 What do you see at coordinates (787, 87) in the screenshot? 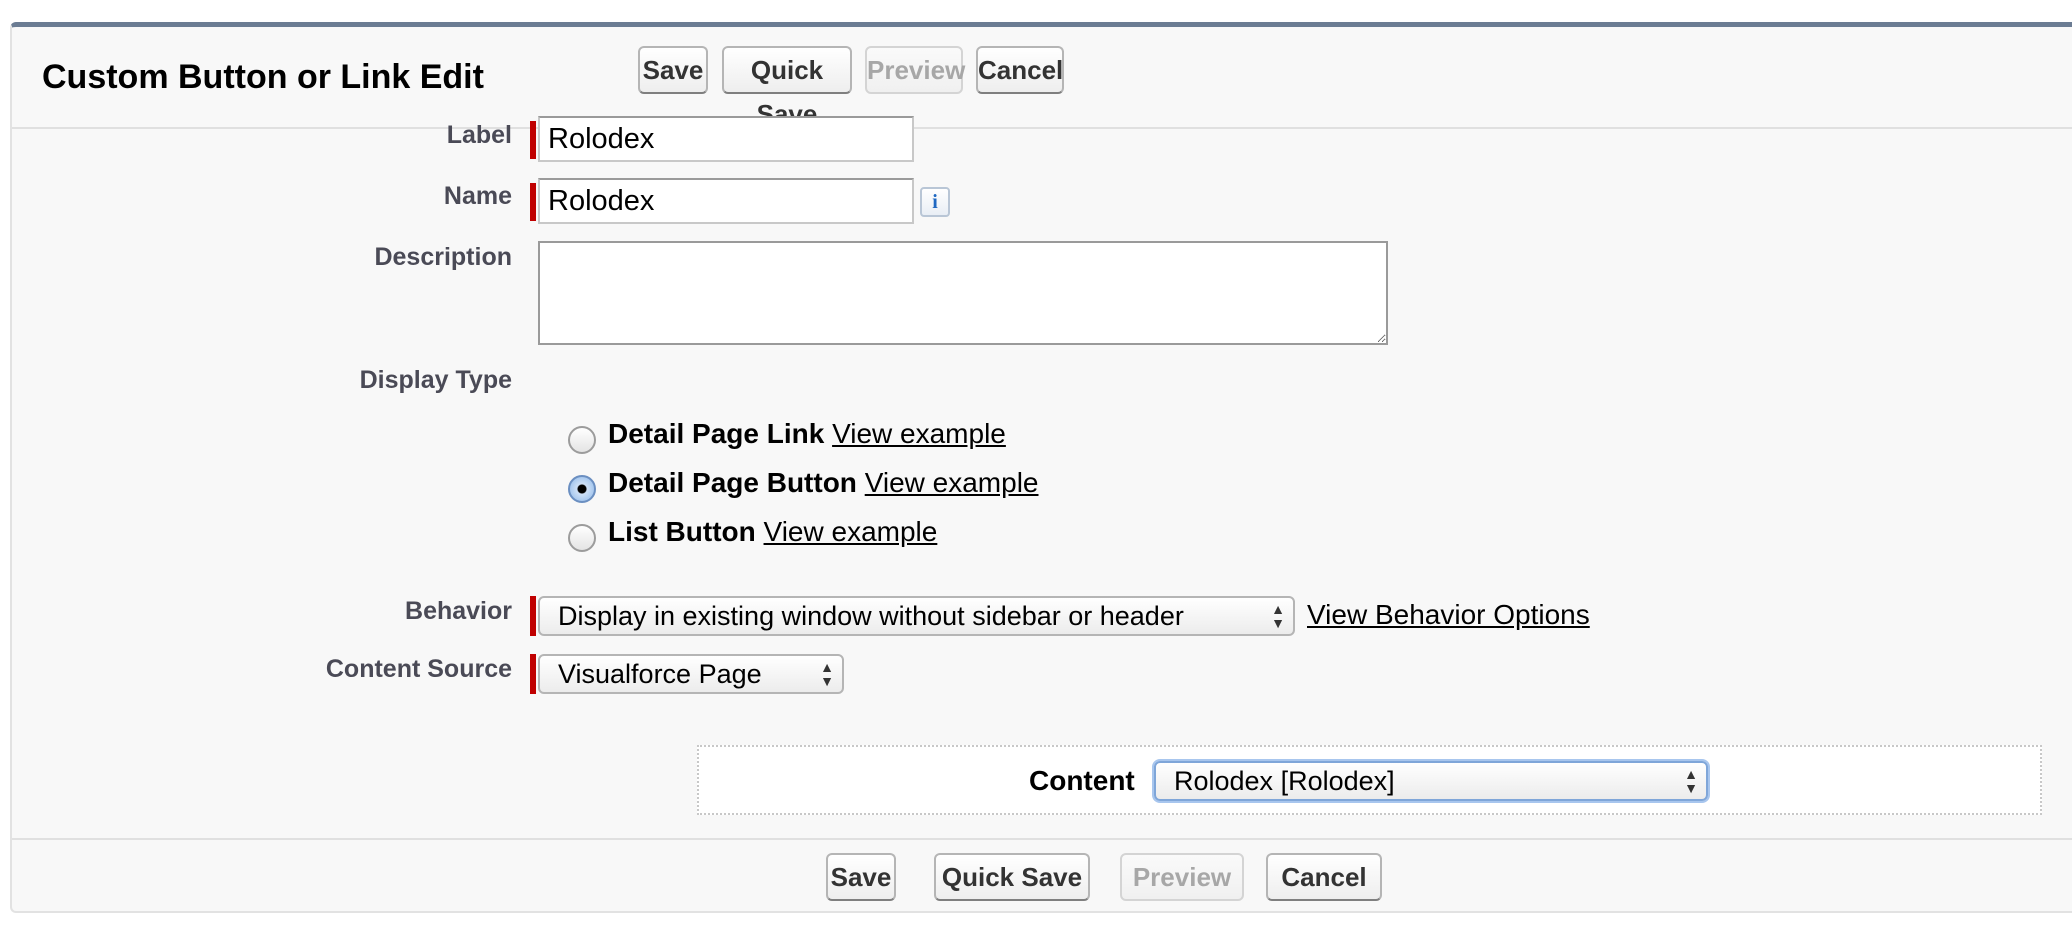
I see `quick-save-button-top: Quick Save` at bounding box center [787, 87].